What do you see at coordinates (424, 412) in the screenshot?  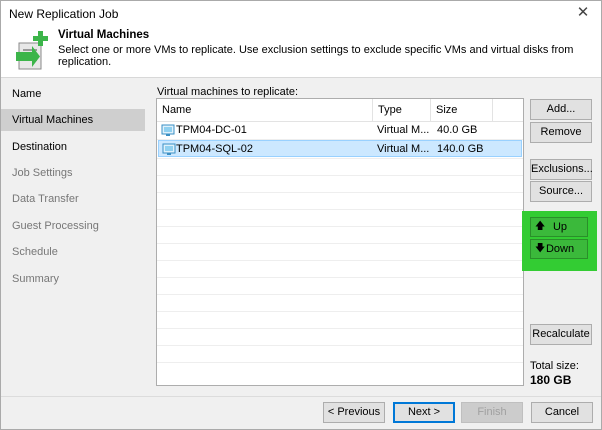 I see `next-button: Next >` at bounding box center [424, 412].